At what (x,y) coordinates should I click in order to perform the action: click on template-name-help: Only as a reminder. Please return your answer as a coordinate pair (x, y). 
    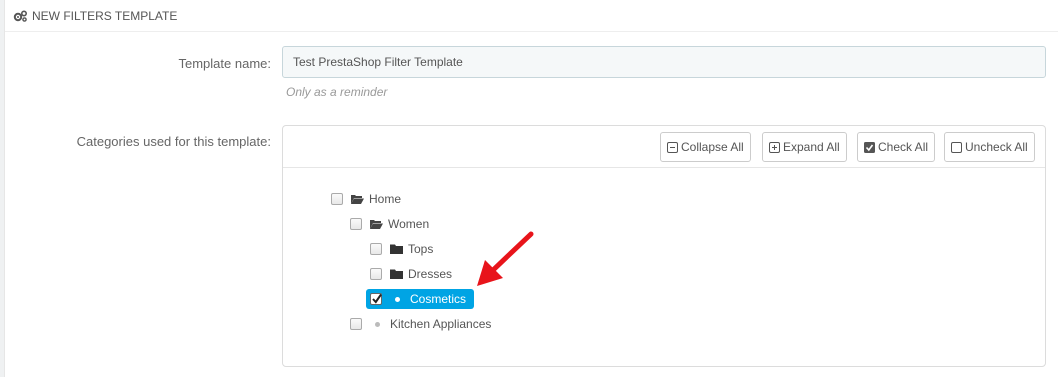
    Looking at the image, I should click on (337, 92).